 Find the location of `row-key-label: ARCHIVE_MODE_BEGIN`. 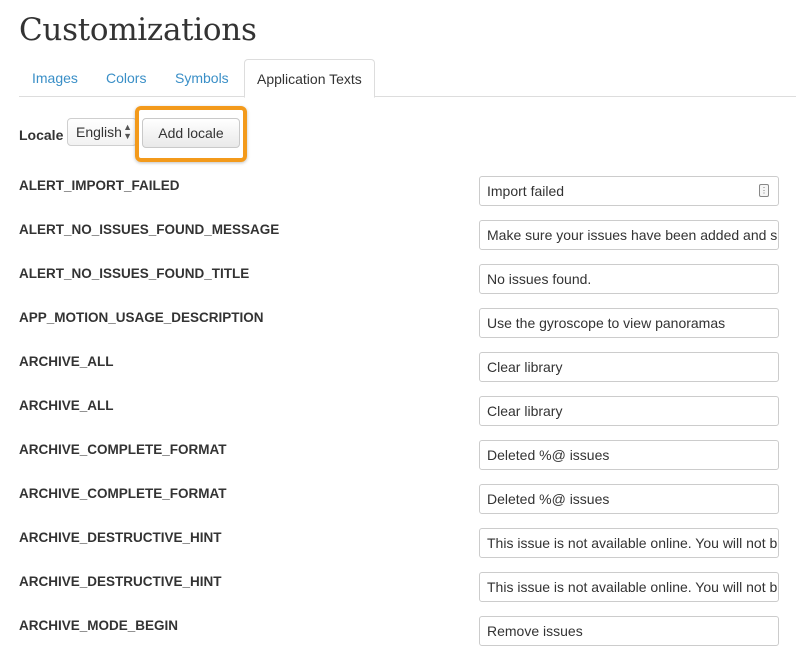

row-key-label: ARCHIVE_MODE_BEGIN is located at coordinates (99, 625).